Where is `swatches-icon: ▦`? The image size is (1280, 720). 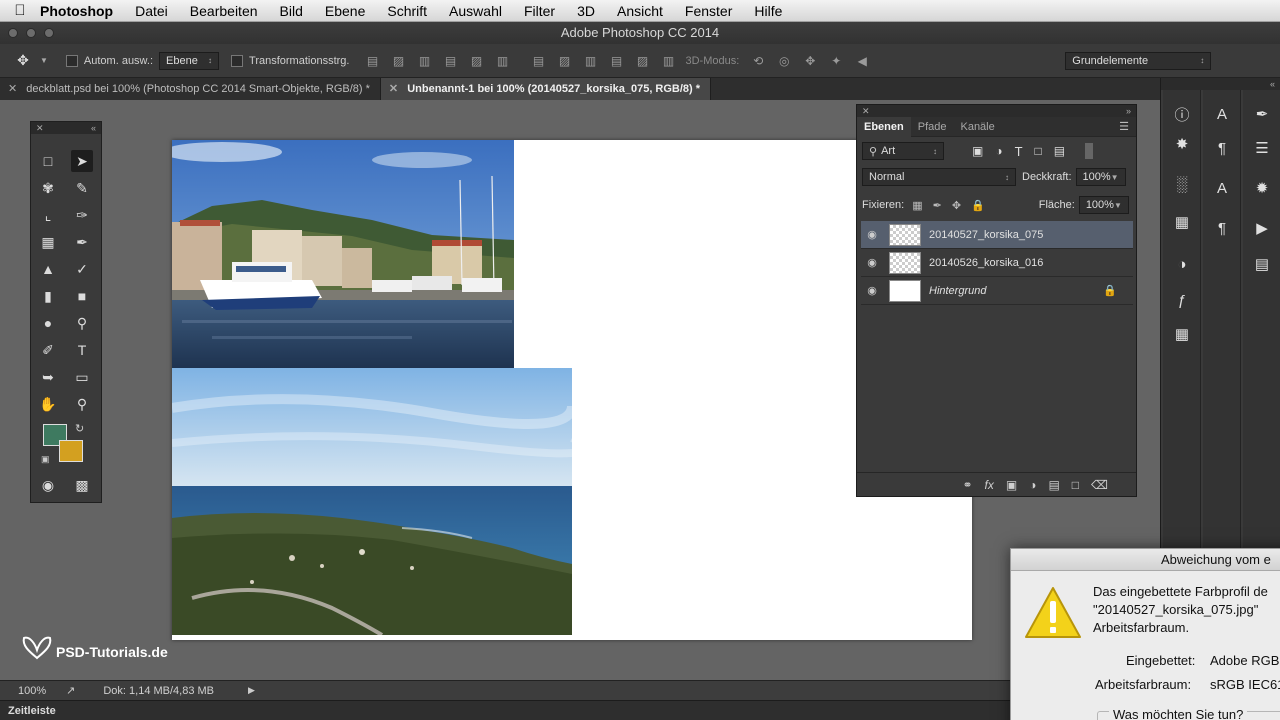 swatches-icon: ▦ is located at coordinates (1182, 222).